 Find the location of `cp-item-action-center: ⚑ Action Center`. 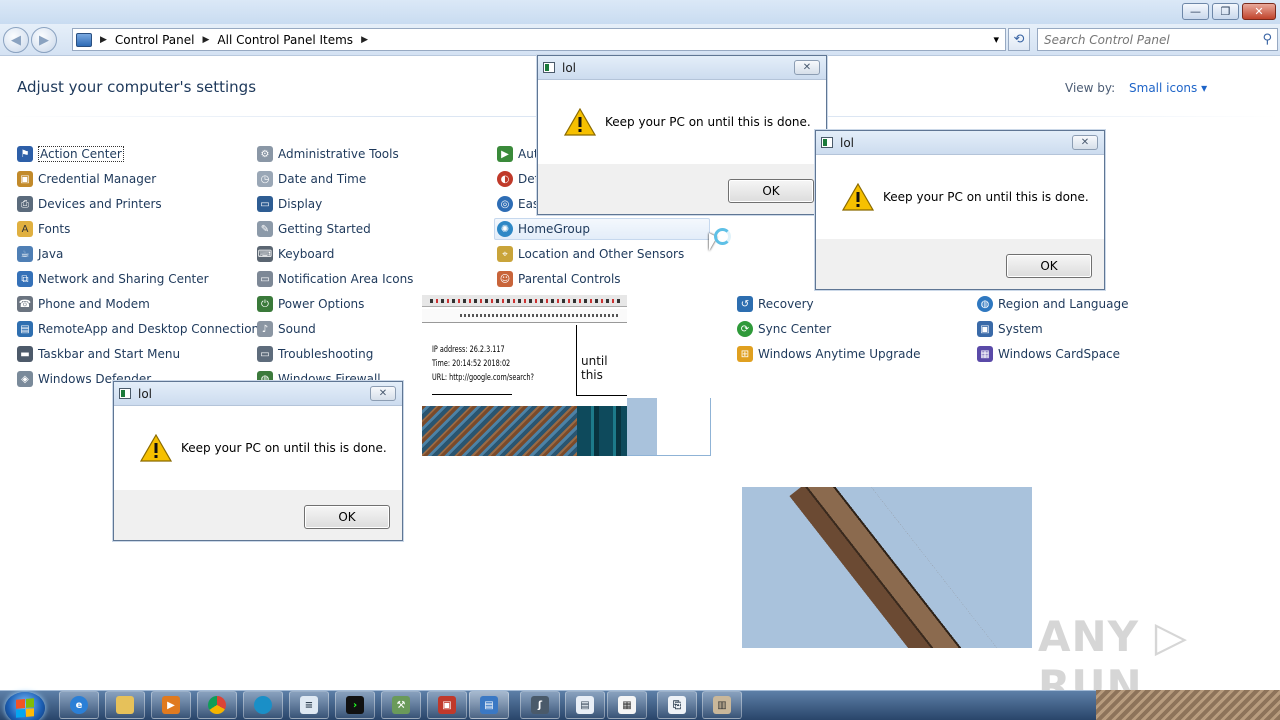

cp-item-action-center: ⚑ Action Center is located at coordinates (70, 154).